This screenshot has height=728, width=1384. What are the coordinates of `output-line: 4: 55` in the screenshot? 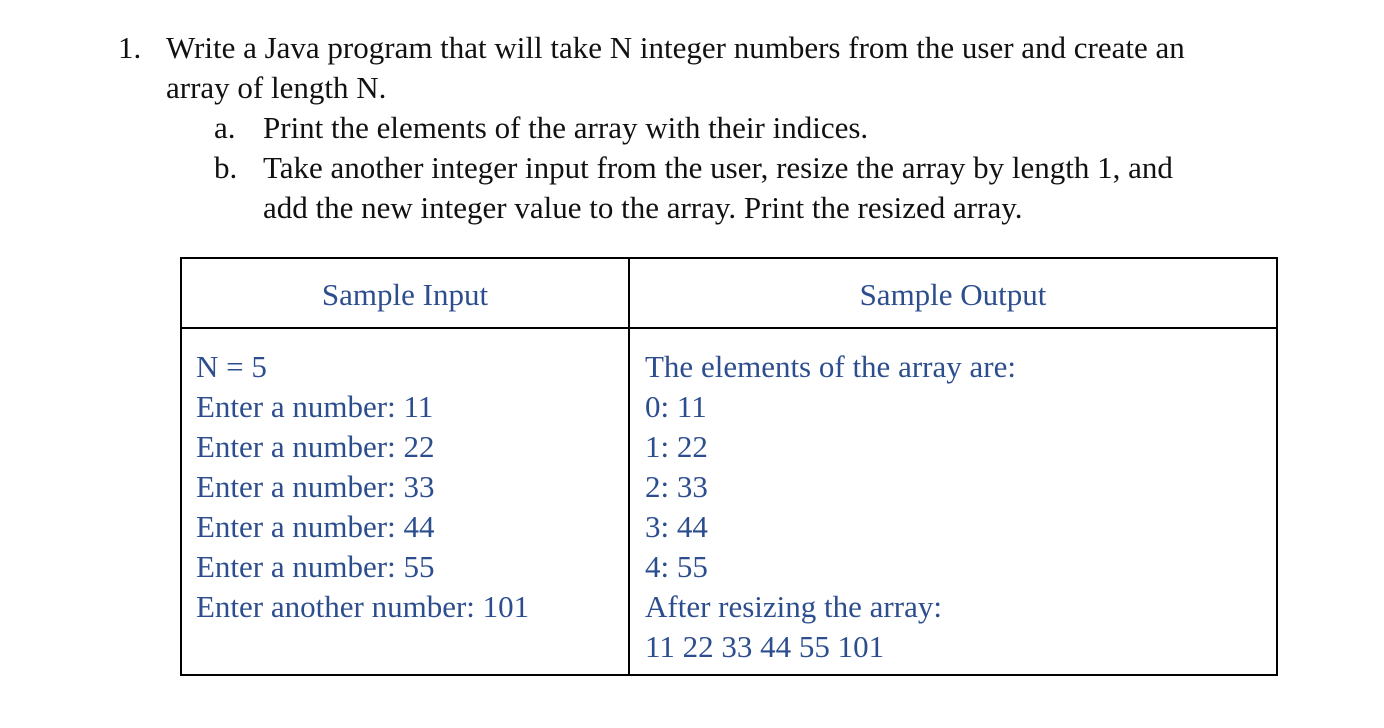 It's located at (676, 566).